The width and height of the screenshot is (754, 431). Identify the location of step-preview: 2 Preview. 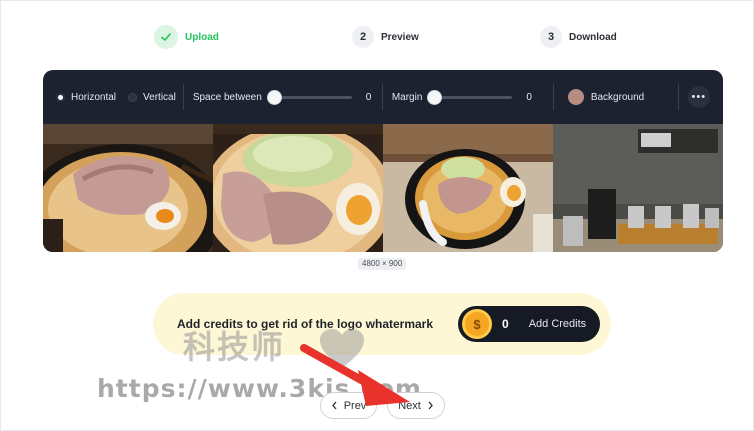
(385, 37).